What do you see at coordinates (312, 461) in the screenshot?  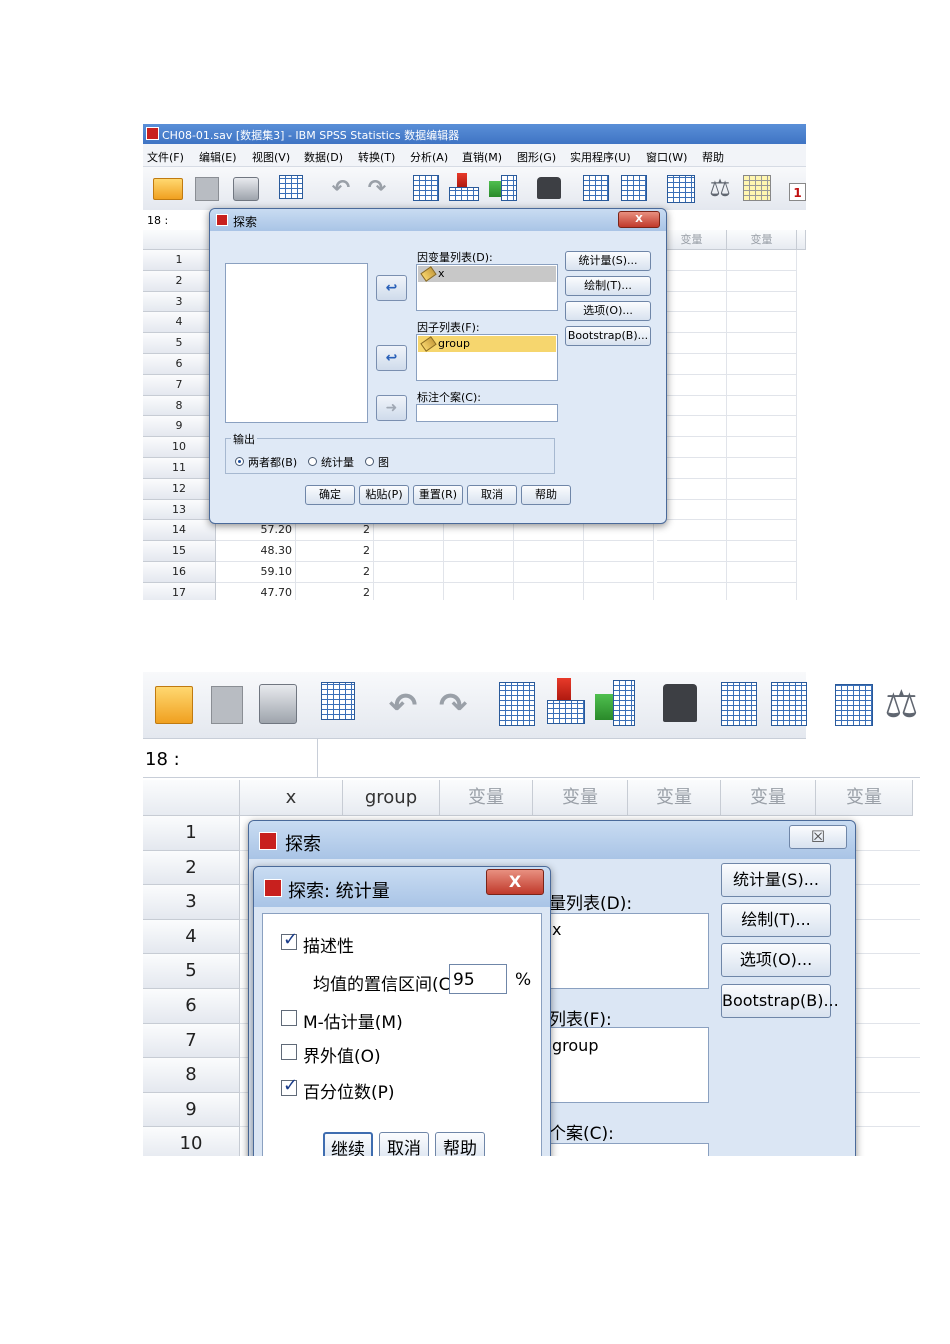 I see `radio-statistics` at bounding box center [312, 461].